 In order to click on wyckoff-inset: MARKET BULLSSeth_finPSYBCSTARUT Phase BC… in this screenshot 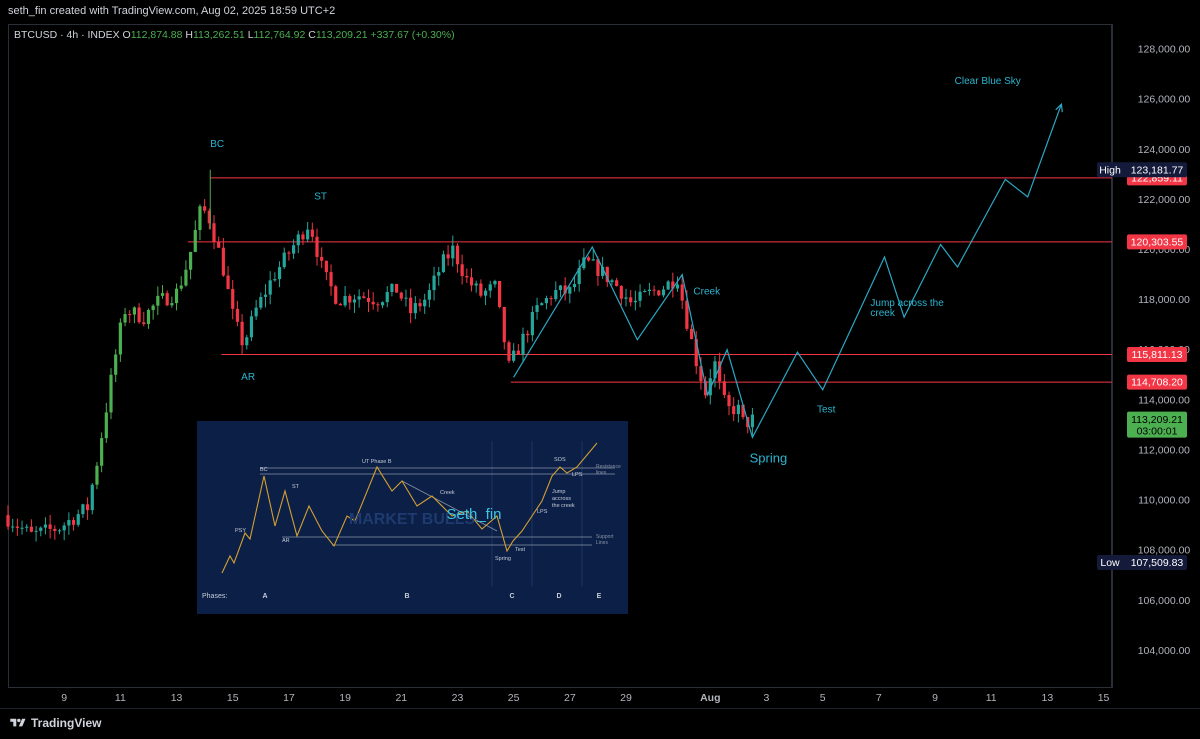, I will do `click(412, 517)`.